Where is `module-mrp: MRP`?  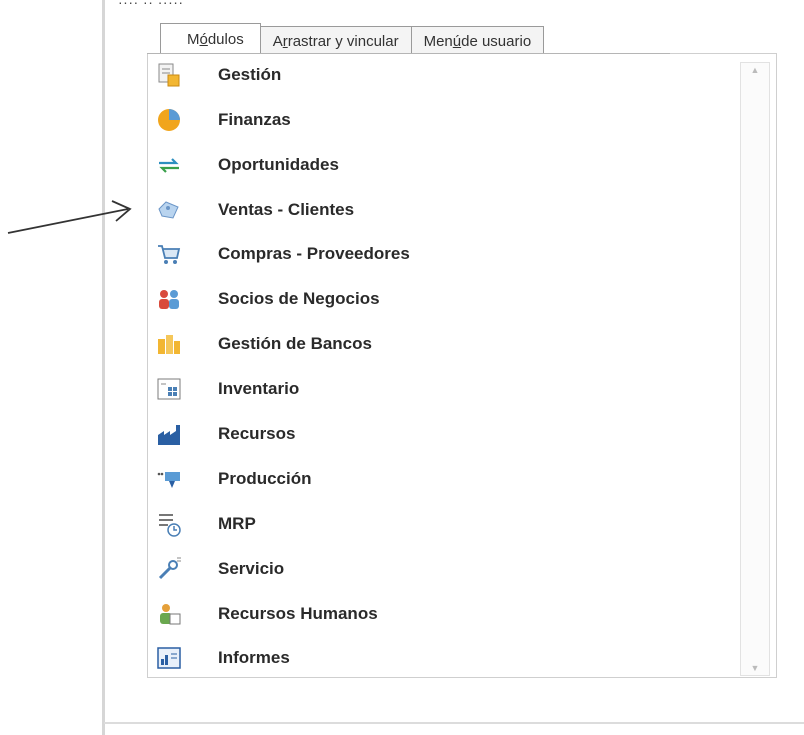
module-mrp: MRP is located at coordinates (443, 524).